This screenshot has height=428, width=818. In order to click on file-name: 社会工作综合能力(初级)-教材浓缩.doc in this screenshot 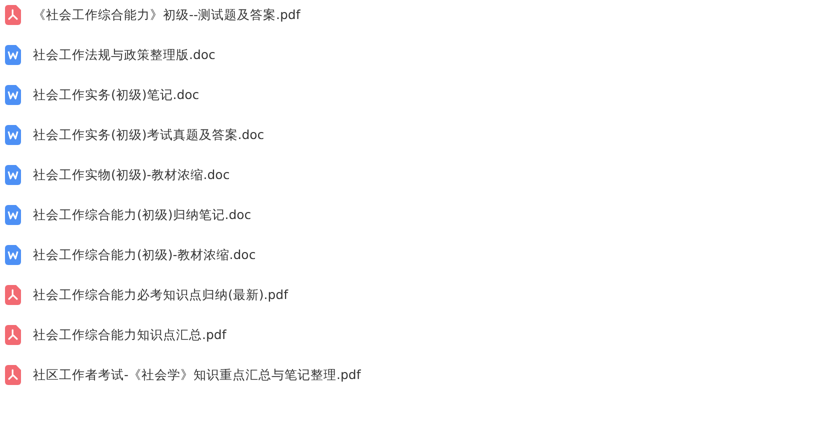, I will do `click(144, 255)`.